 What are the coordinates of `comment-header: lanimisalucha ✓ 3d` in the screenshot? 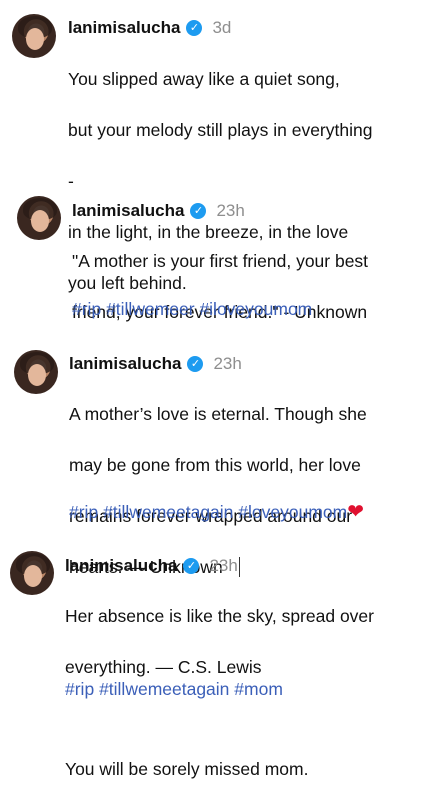 It's located at (149, 28).